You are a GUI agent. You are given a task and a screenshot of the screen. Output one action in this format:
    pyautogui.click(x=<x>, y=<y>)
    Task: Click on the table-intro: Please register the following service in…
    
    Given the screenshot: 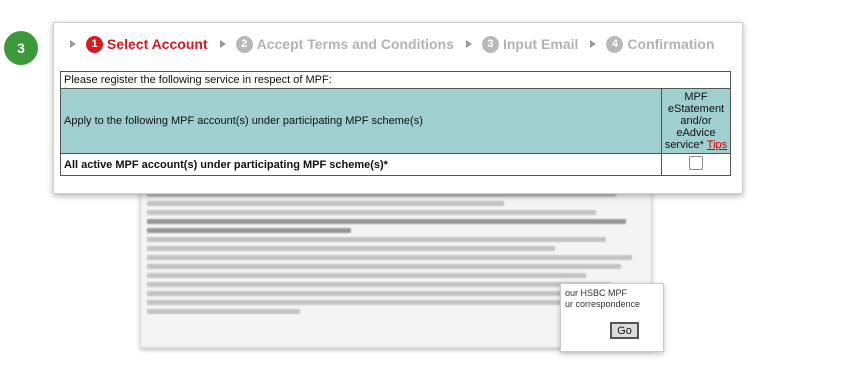 What is the action you would take?
    pyautogui.click(x=395, y=80)
    